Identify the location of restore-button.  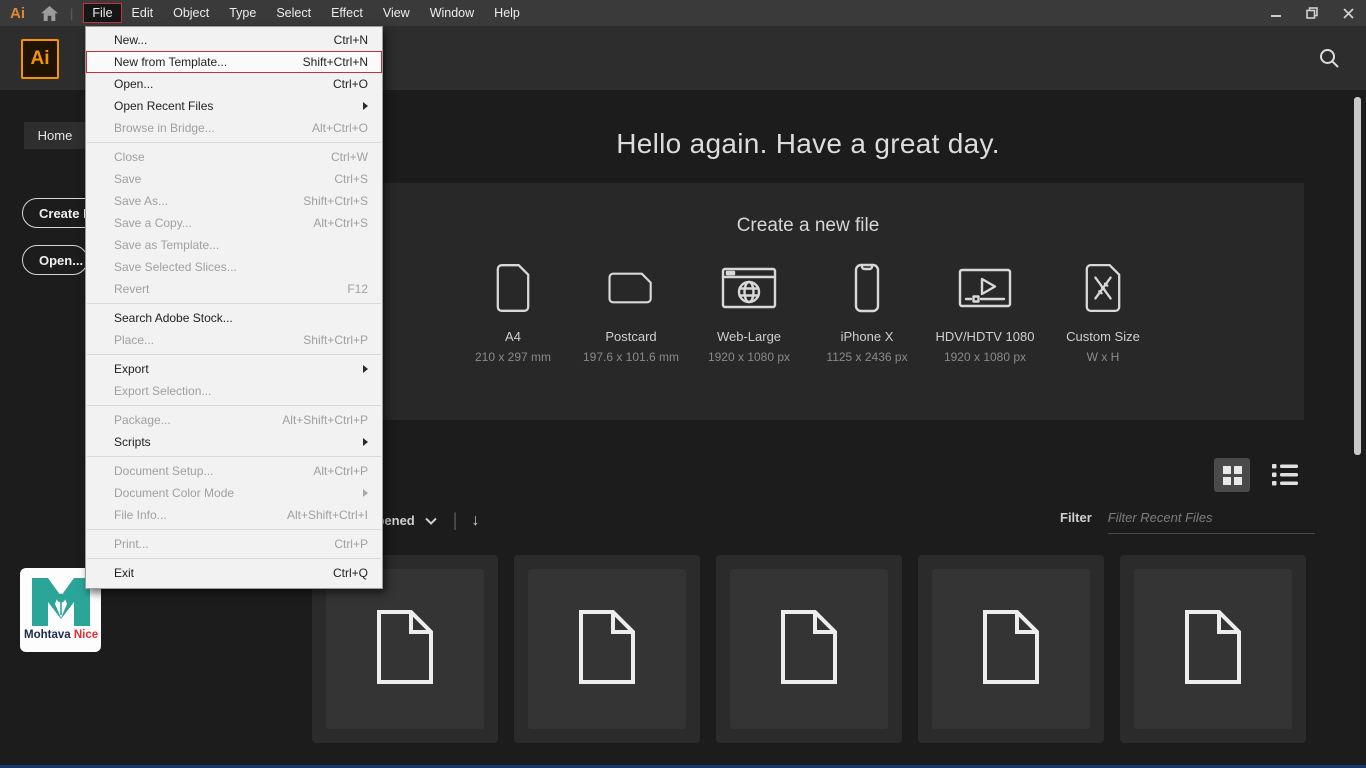
(1312, 13).